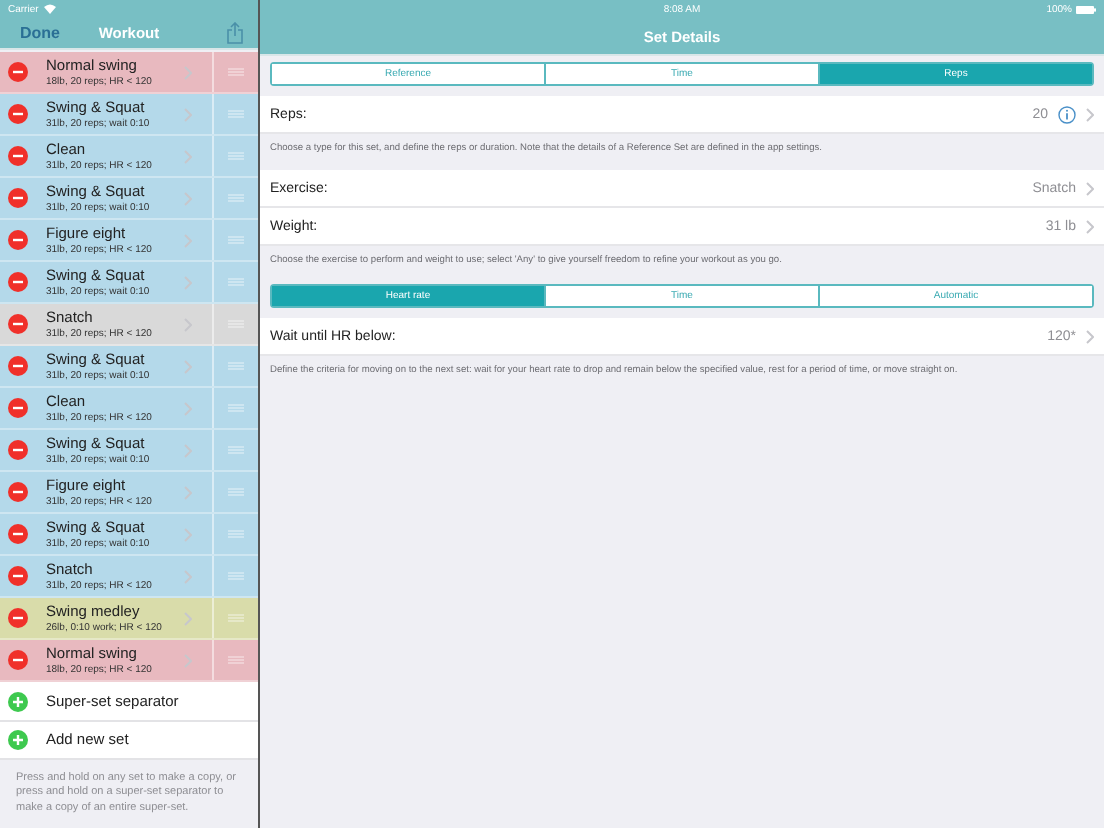 The image size is (1104, 828). Describe the element at coordinates (235, 33) in the screenshot. I see `share-icon` at that location.